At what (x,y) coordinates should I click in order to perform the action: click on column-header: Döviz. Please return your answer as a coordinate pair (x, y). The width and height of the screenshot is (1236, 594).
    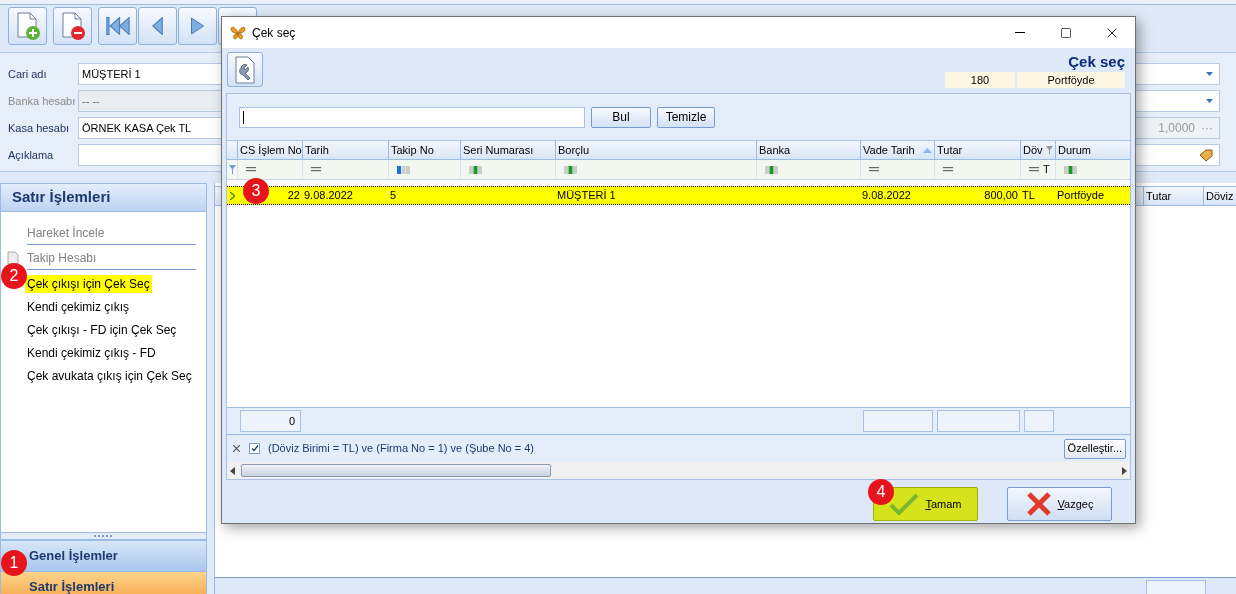
    Looking at the image, I should click on (1219, 196).